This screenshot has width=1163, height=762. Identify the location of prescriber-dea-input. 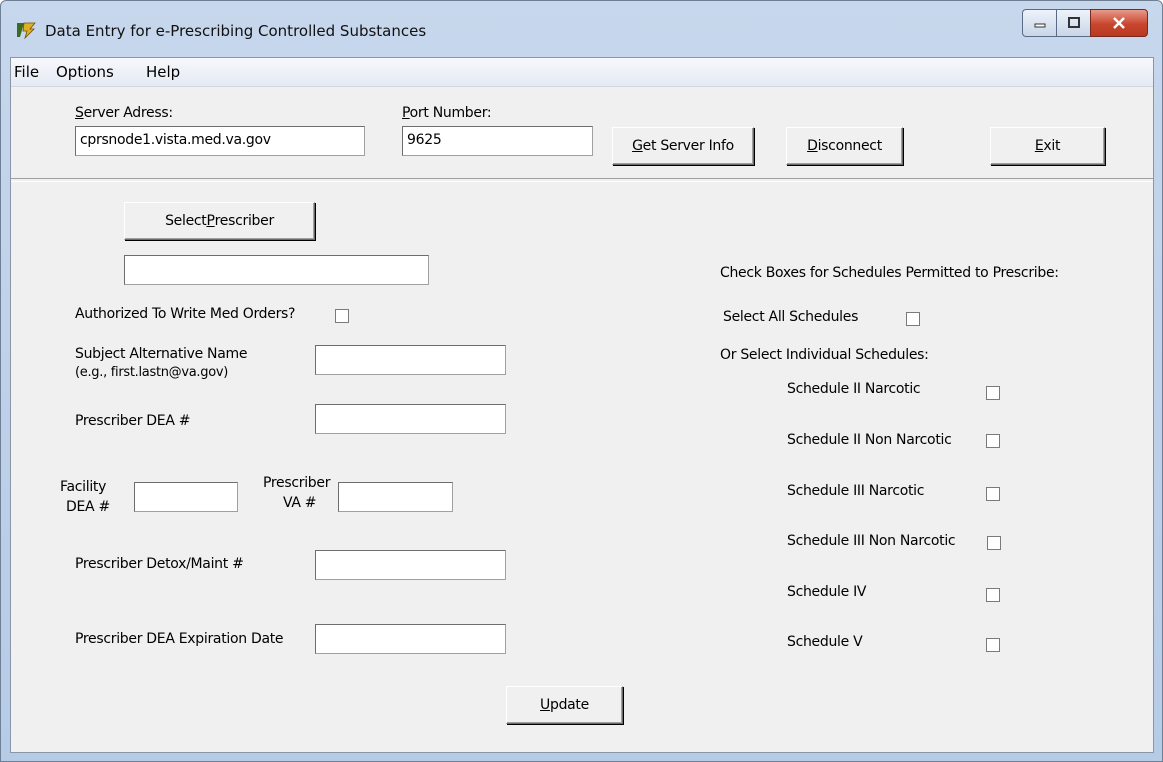
(410, 419).